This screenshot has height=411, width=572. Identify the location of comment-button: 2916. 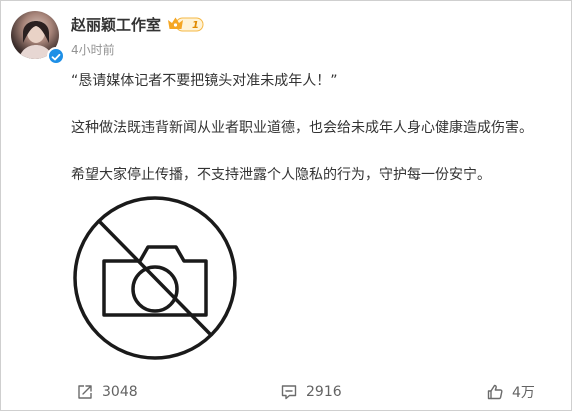
(311, 392).